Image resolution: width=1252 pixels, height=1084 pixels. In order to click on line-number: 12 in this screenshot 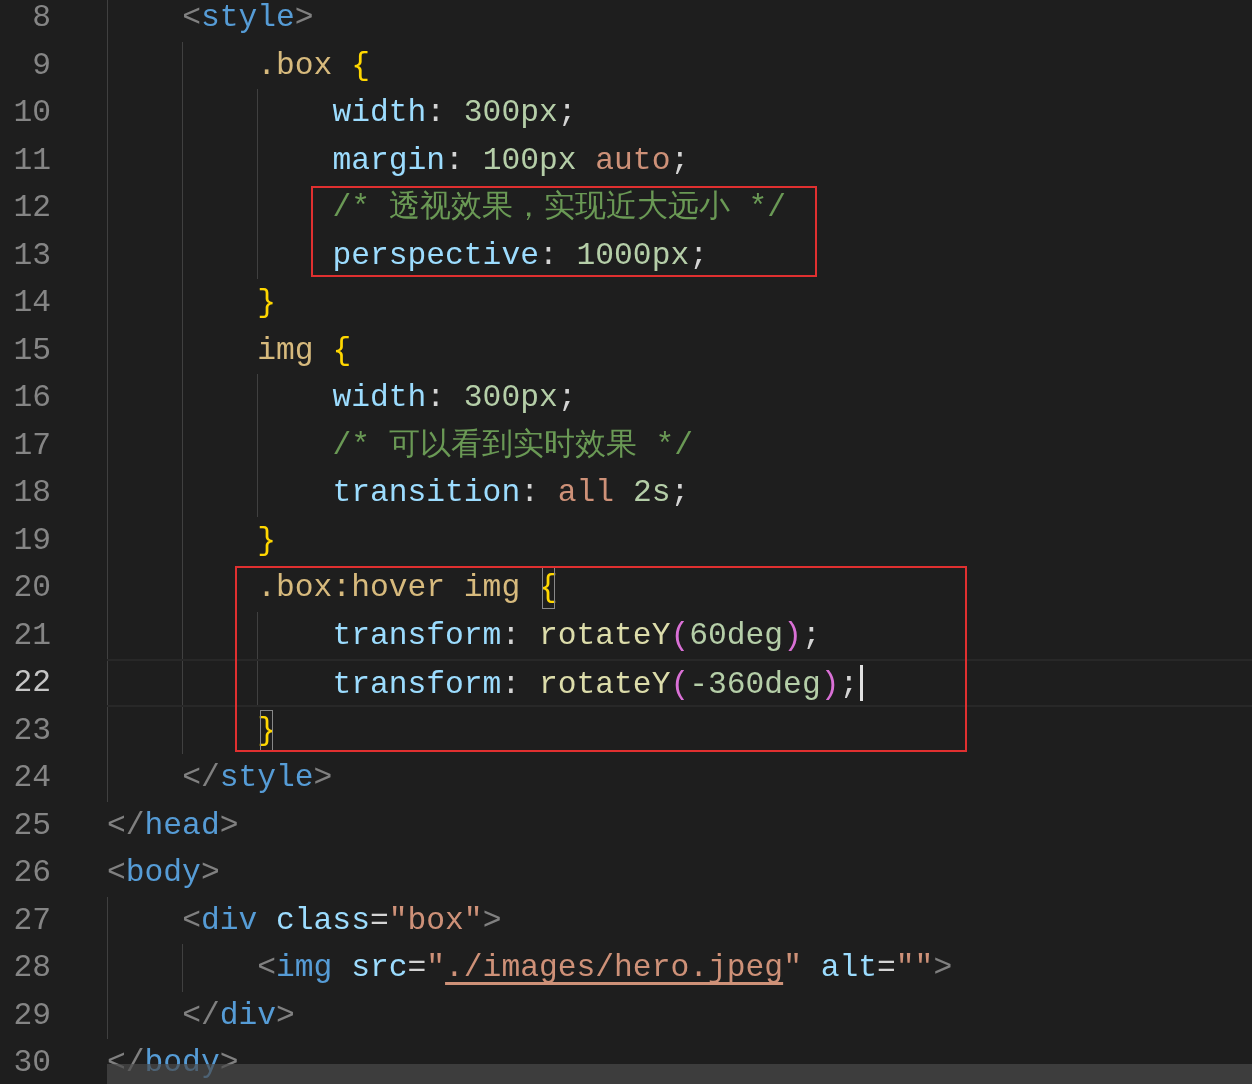, I will do `click(31, 208)`.